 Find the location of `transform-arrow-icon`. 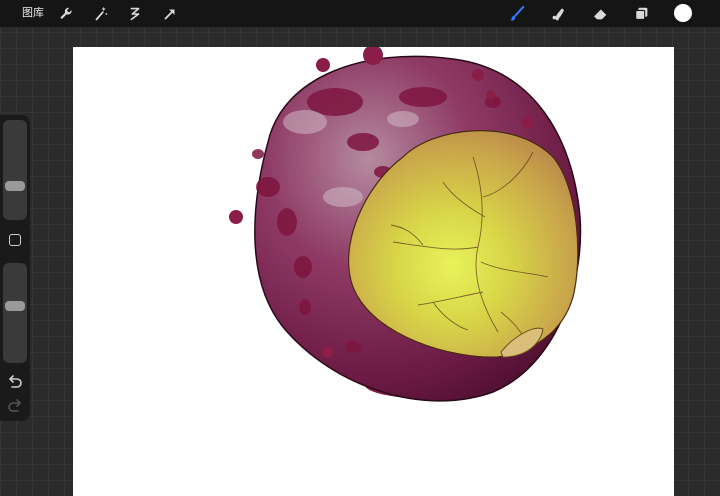

transform-arrow-icon is located at coordinates (170, 14).